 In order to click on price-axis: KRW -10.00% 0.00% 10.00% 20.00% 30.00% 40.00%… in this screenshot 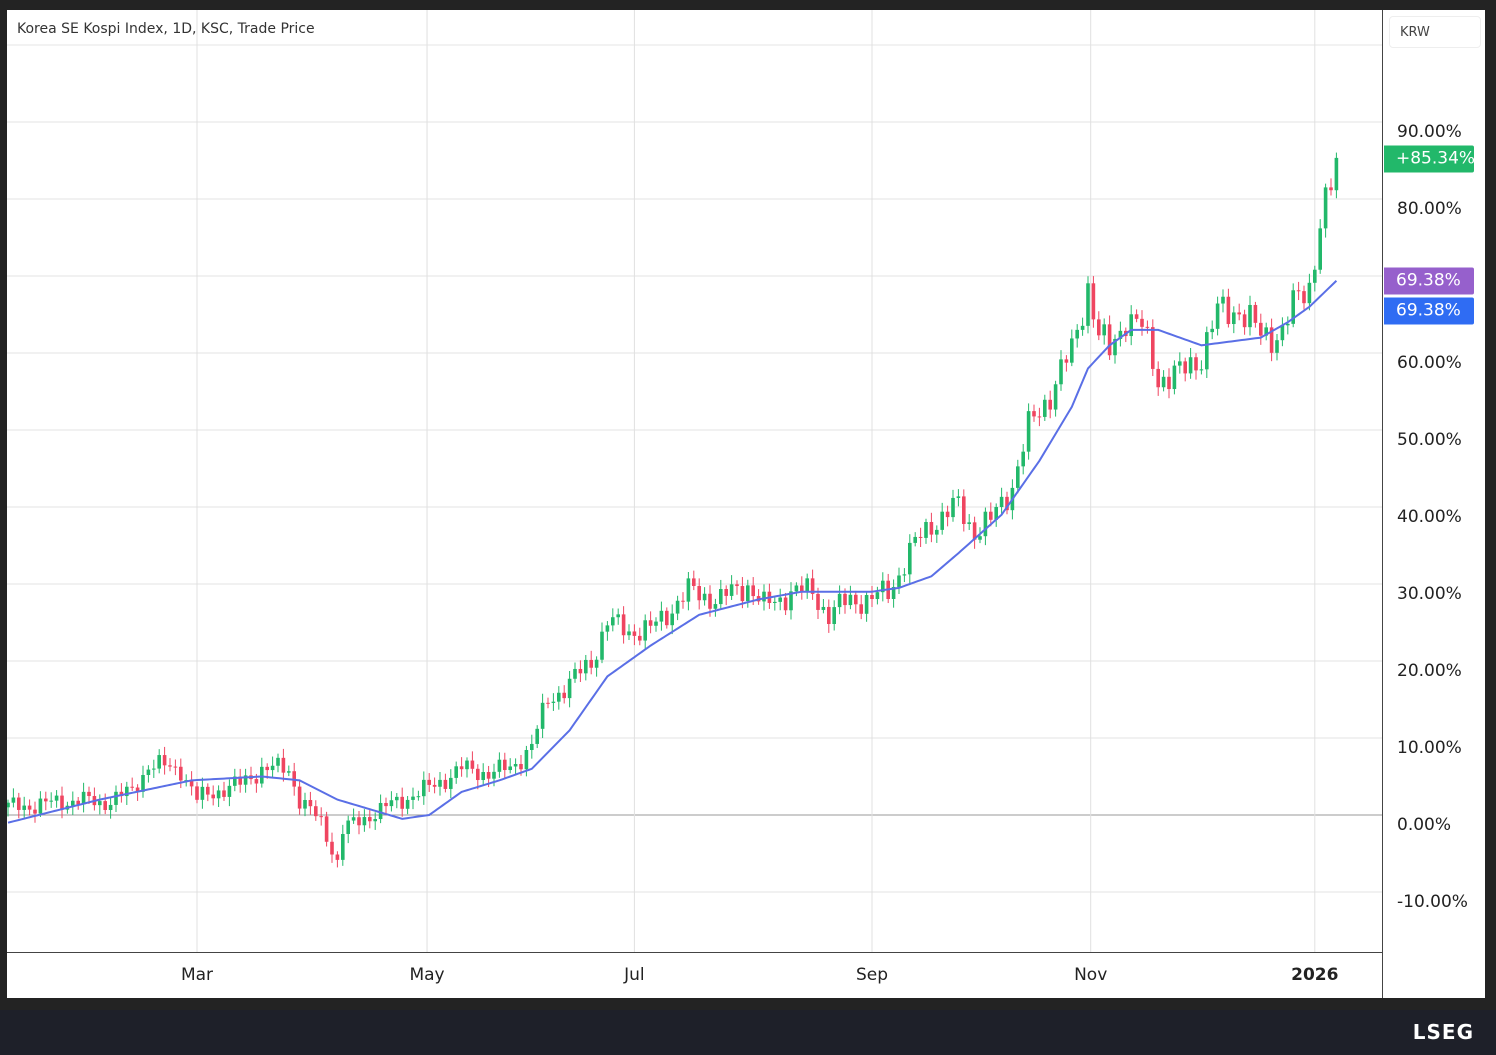, I will do `click(1433, 504)`.